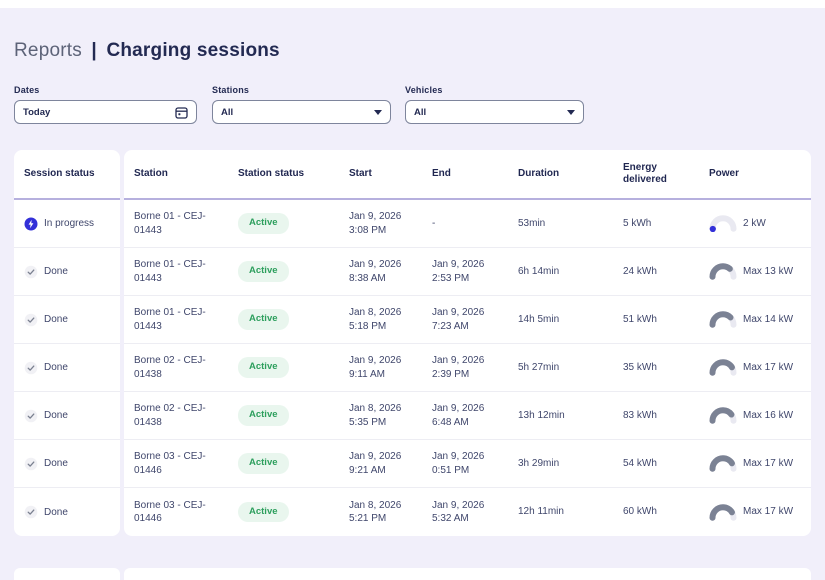 The width and height of the screenshot is (825, 580). I want to click on column-header-start: Start, so click(360, 173).